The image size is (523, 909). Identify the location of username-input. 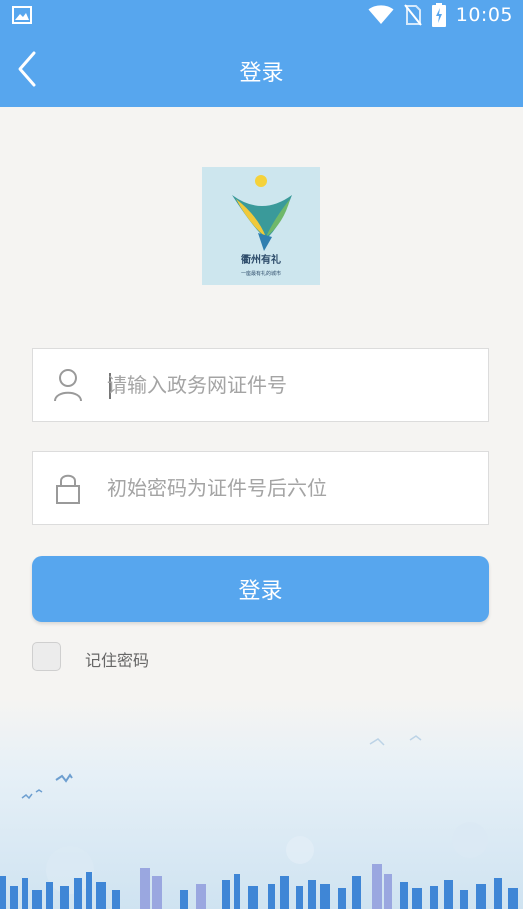
(287, 385).